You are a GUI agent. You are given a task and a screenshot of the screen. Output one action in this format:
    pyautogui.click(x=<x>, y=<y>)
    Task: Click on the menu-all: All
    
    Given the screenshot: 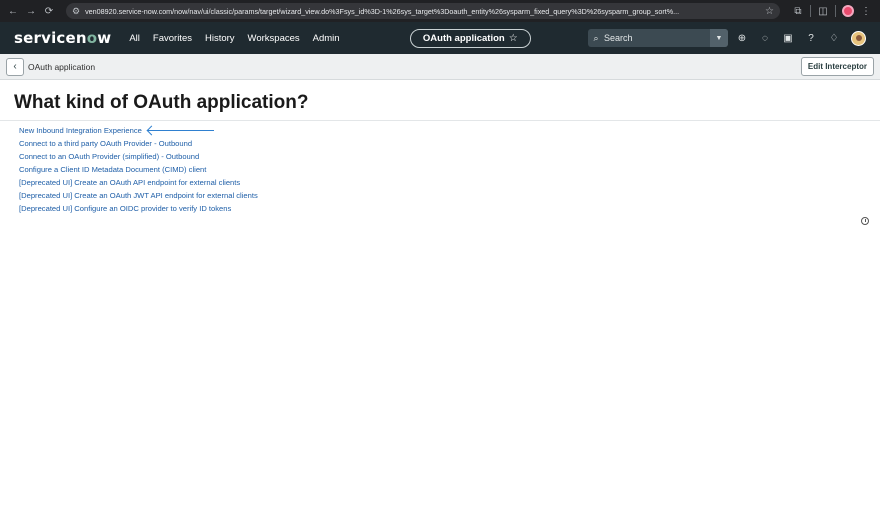 What is the action you would take?
    pyautogui.click(x=134, y=38)
    